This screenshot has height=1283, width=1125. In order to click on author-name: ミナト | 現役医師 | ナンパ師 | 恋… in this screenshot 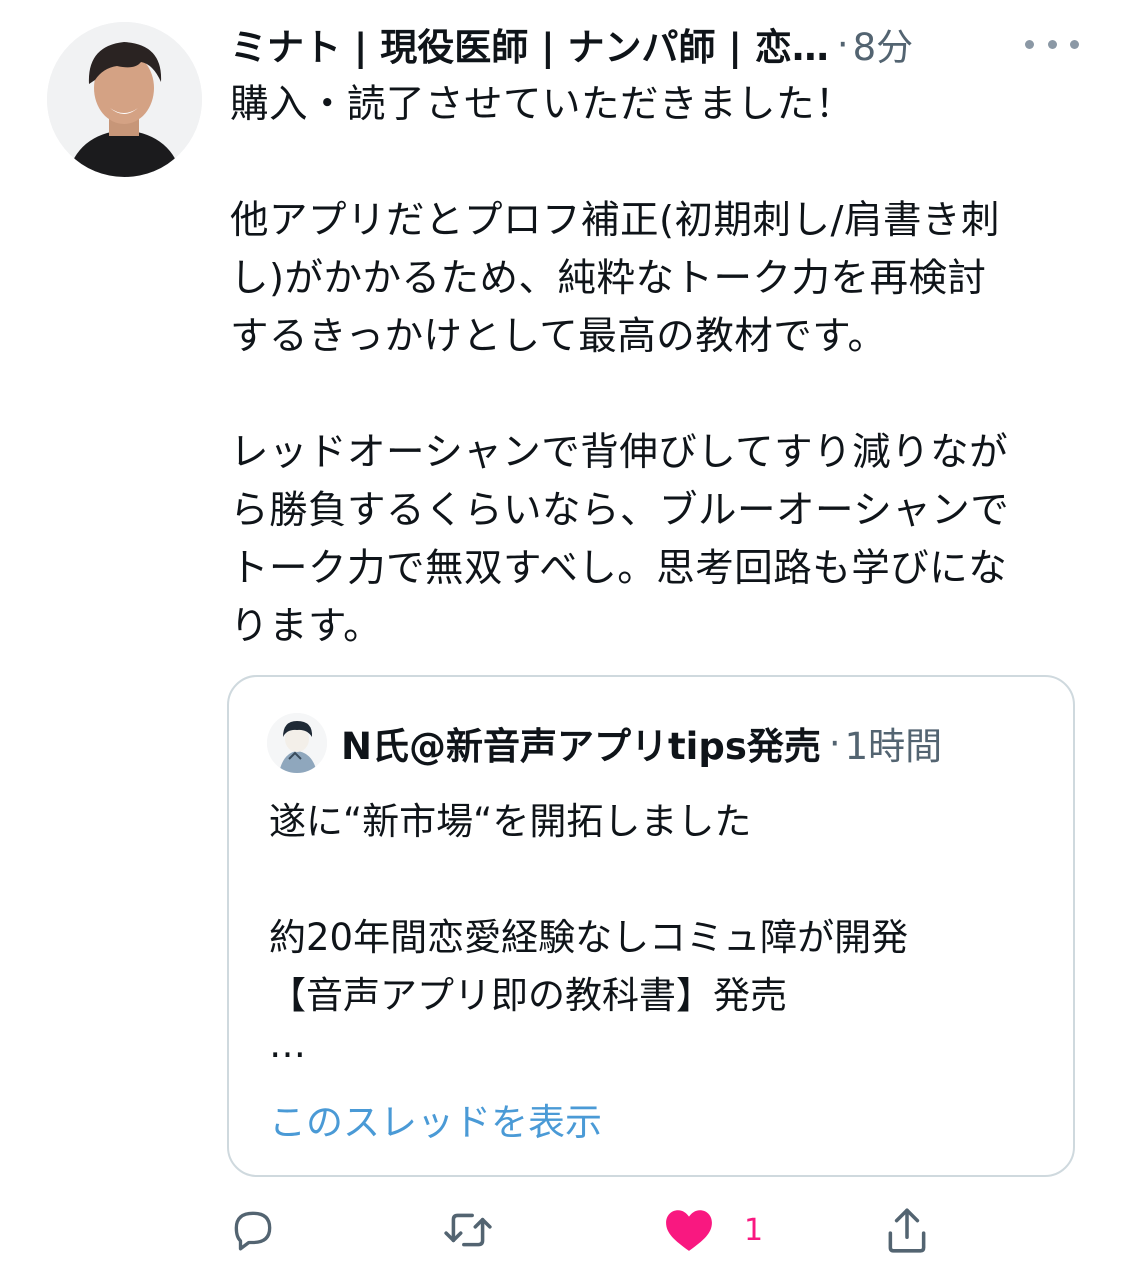, I will do `click(529, 44)`.